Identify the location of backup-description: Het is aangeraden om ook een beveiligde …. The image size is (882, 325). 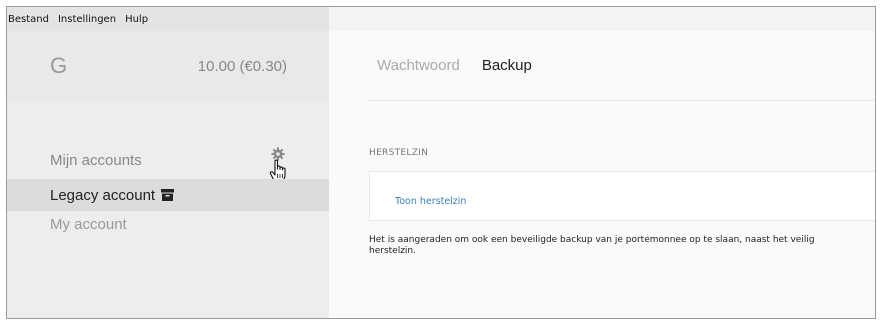
(622, 246).